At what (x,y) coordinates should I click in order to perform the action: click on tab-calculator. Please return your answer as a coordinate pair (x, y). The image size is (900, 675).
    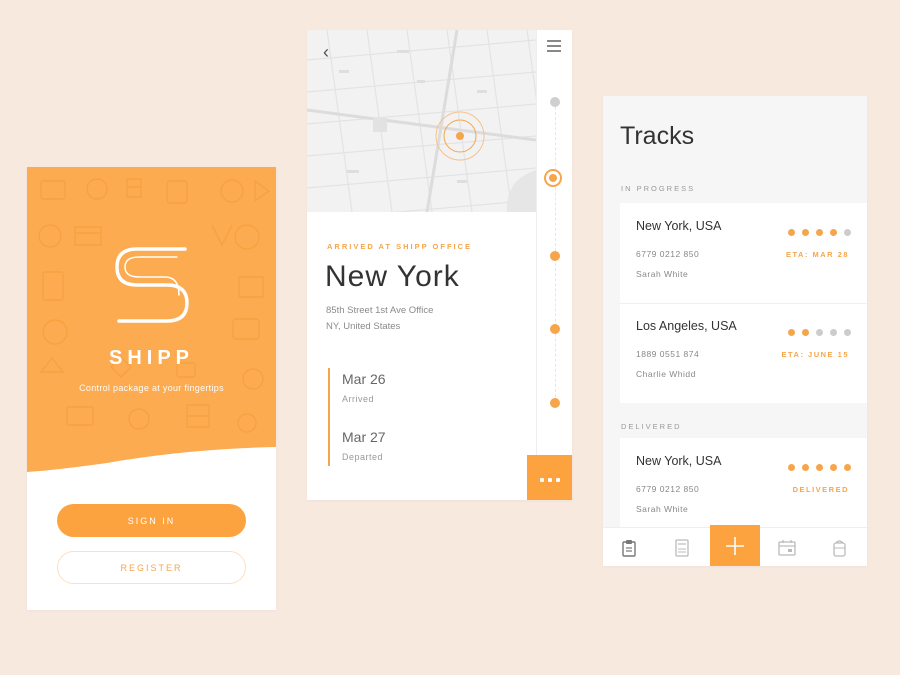
    Looking at the image, I should click on (682, 547).